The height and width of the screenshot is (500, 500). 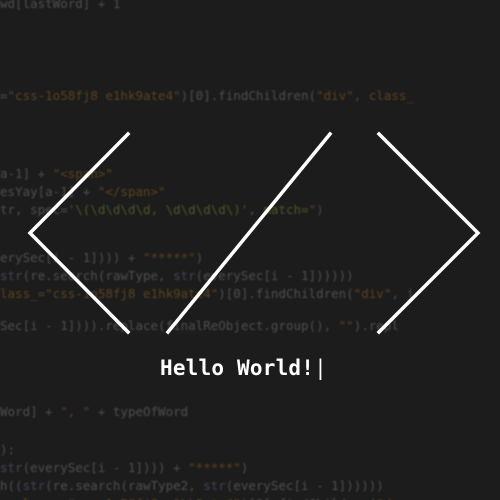 What do you see at coordinates (249, 233) in the screenshot?
I see `slash-stroke` at bounding box center [249, 233].